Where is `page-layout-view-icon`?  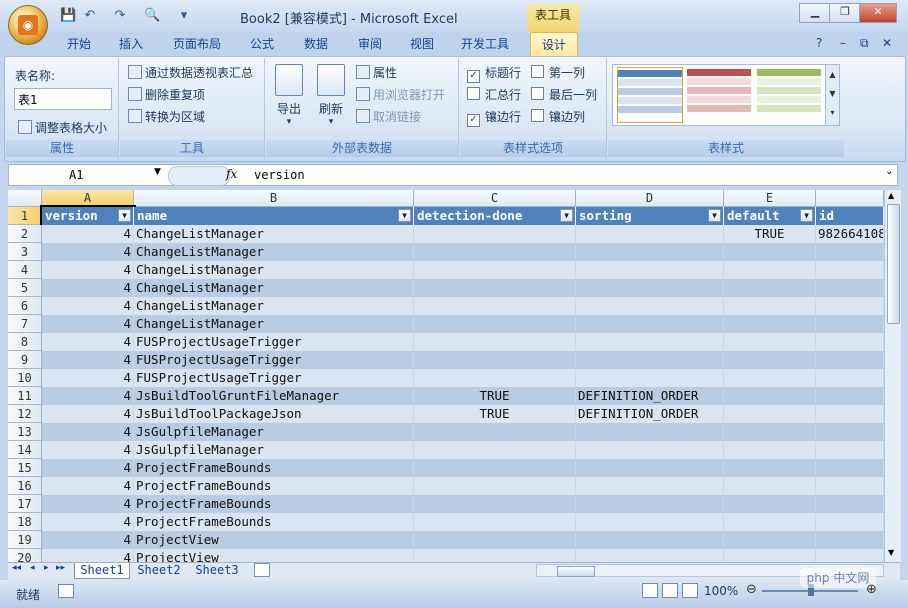 page-layout-view-icon is located at coordinates (670, 590).